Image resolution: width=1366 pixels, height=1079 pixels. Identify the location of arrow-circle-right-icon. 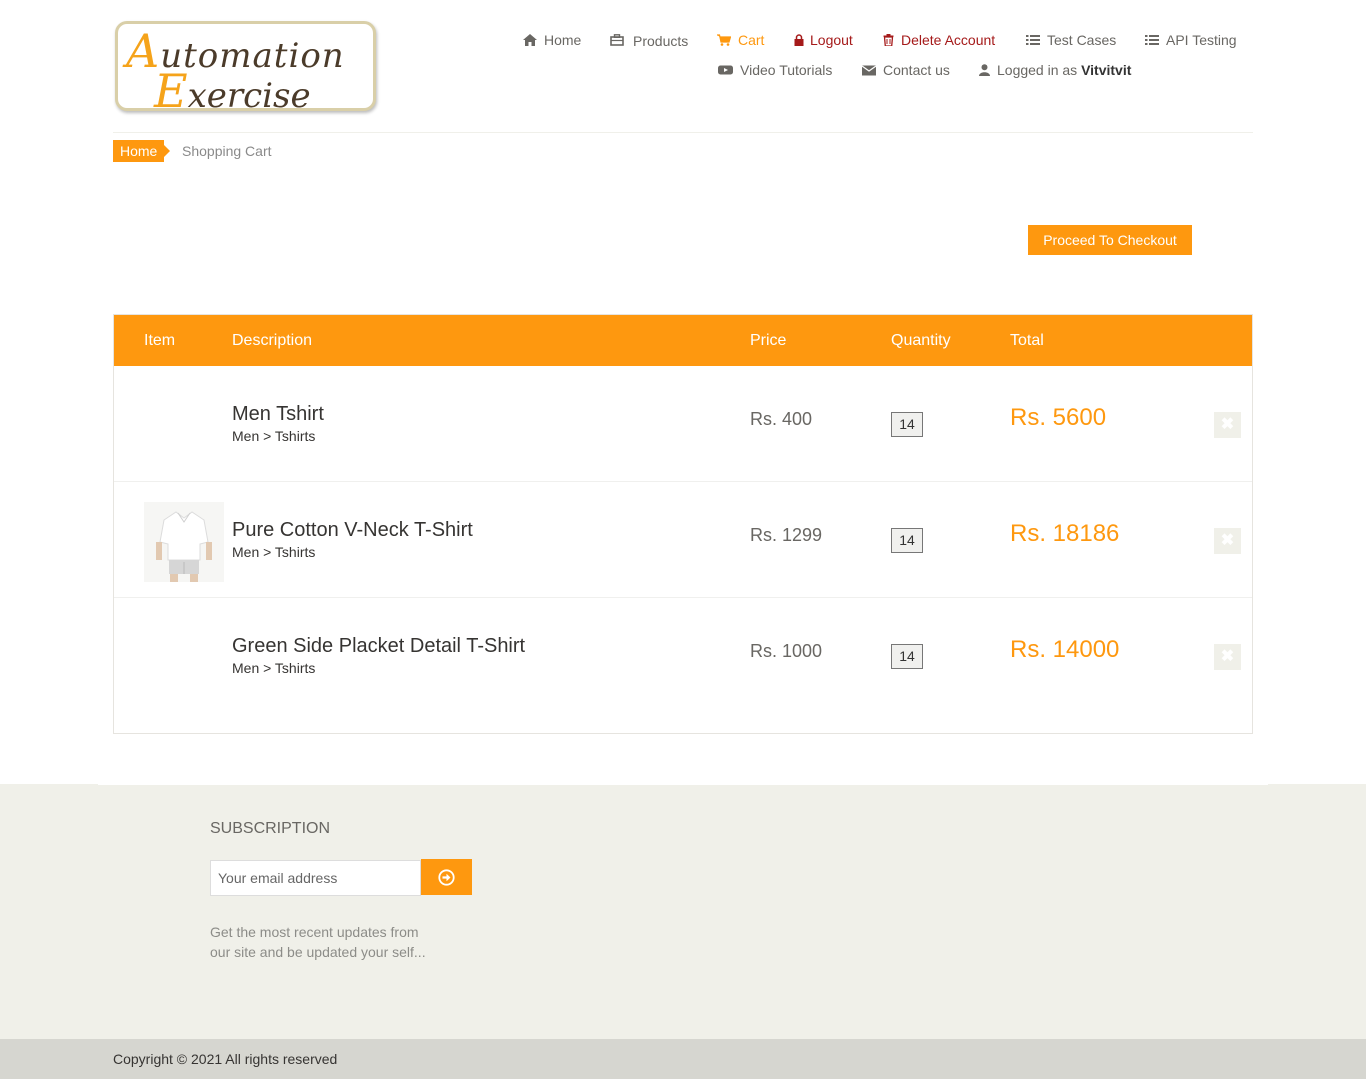
(446, 877).